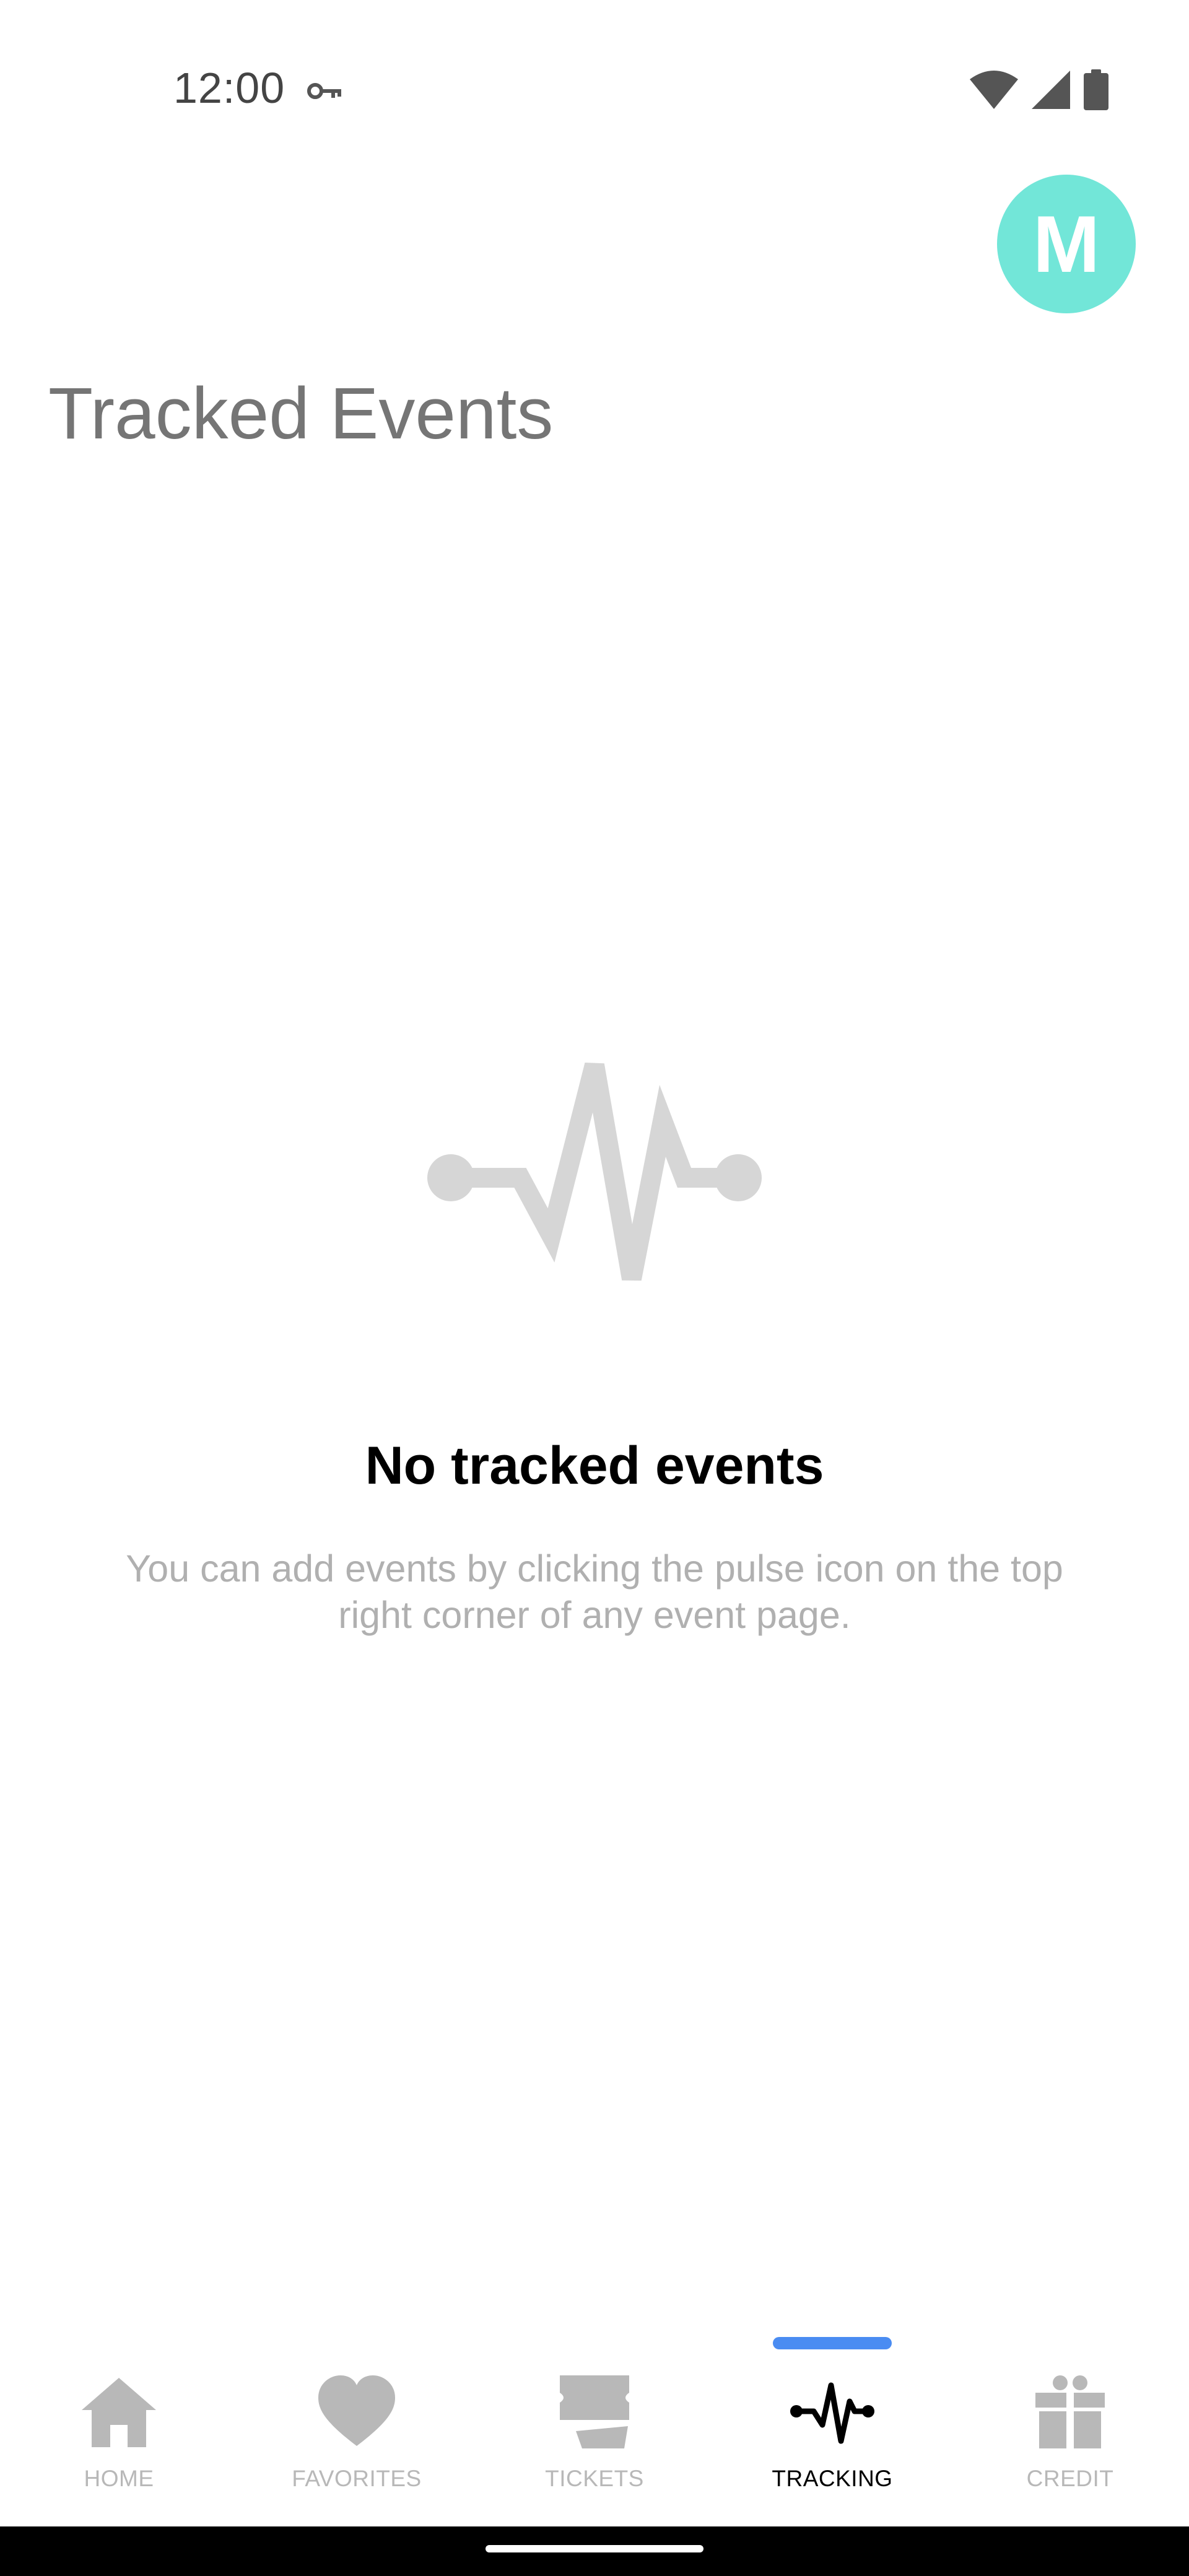 The height and width of the screenshot is (2576, 1189). Describe the element at coordinates (1096, 89) in the screenshot. I see `battery-icon` at that location.